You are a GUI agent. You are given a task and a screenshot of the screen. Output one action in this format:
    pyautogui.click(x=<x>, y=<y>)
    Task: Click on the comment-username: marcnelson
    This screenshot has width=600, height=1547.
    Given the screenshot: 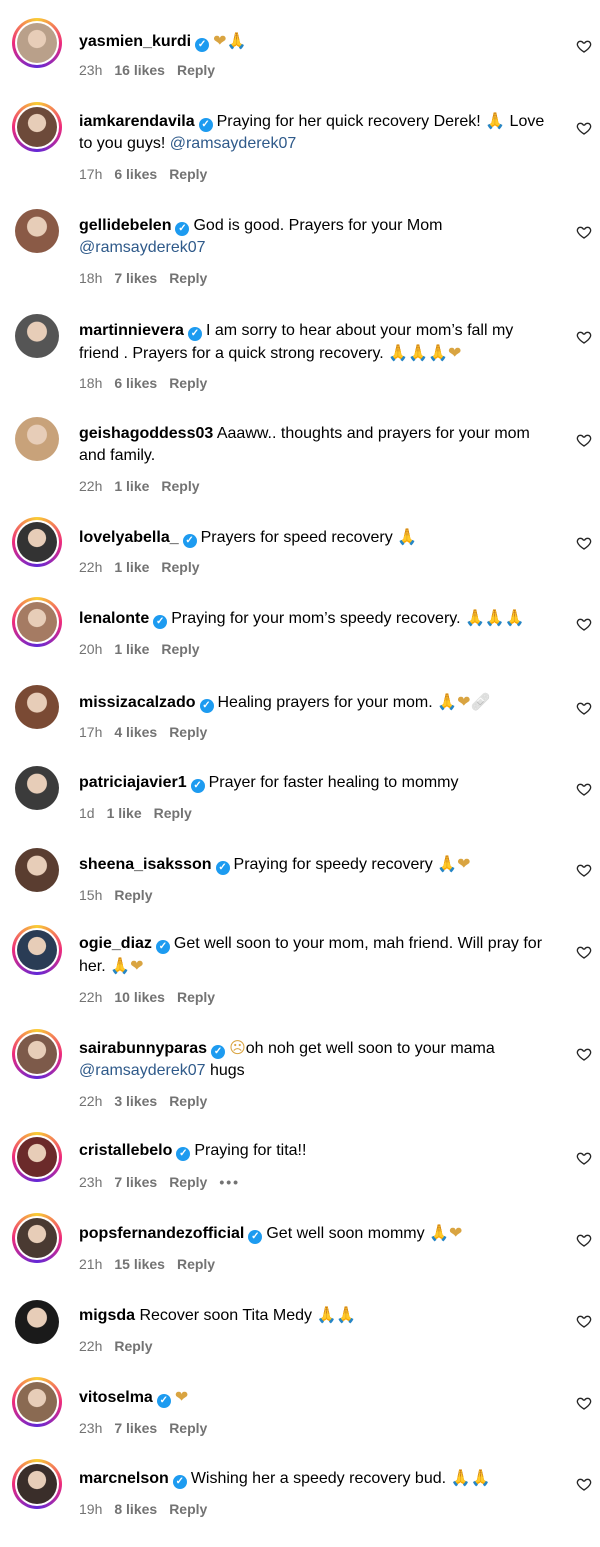 What is the action you would take?
    pyautogui.click(x=124, y=1478)
    